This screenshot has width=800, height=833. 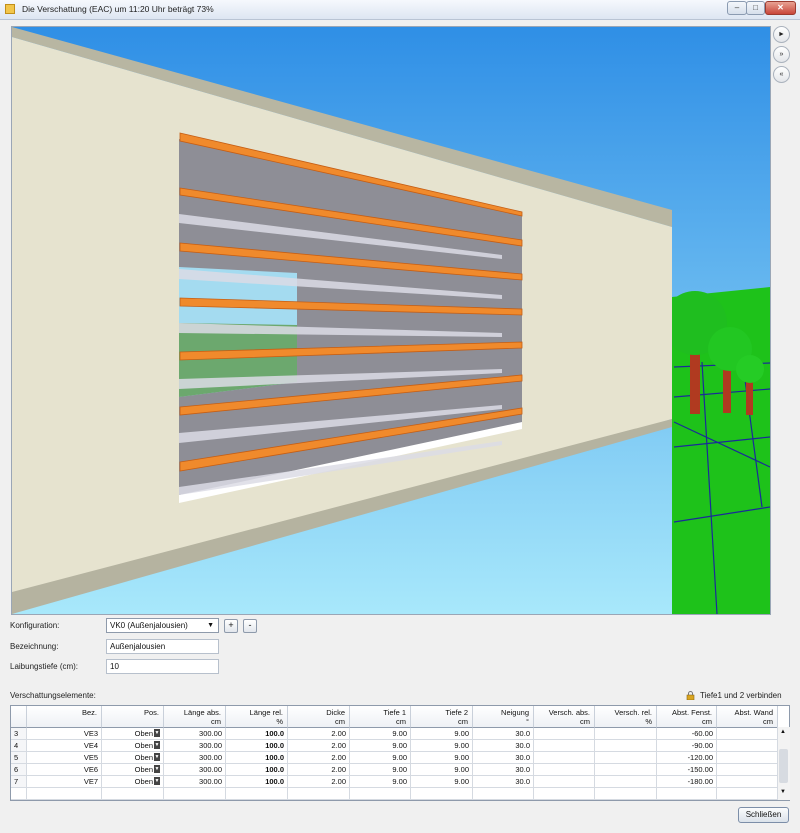 What do you see at coordinates (64, 746) in the screenshot?
I see `cell-bez: VE4` at bounding box center [64, 746].